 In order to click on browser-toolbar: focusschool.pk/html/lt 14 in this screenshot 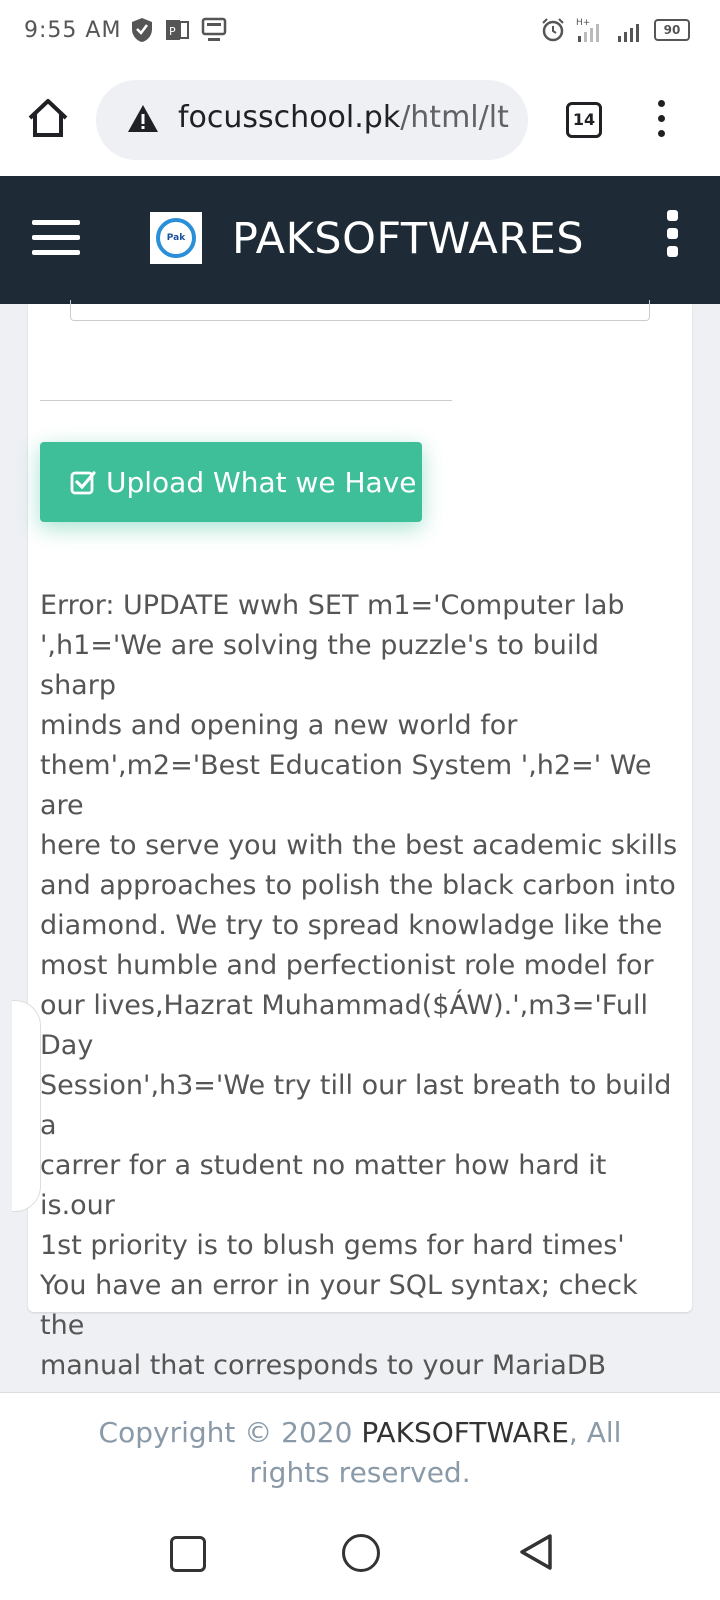, I will do `click(360, 120)`.